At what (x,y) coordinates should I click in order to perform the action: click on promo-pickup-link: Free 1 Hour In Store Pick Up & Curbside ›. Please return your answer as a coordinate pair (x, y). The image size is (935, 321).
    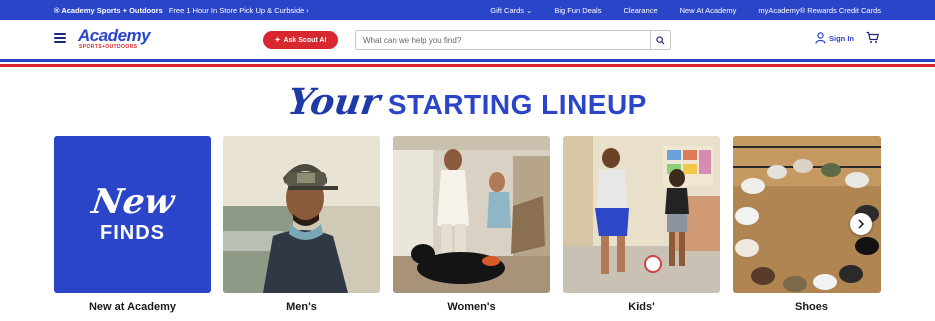
    Looking at the image, I should click on (239, 10).